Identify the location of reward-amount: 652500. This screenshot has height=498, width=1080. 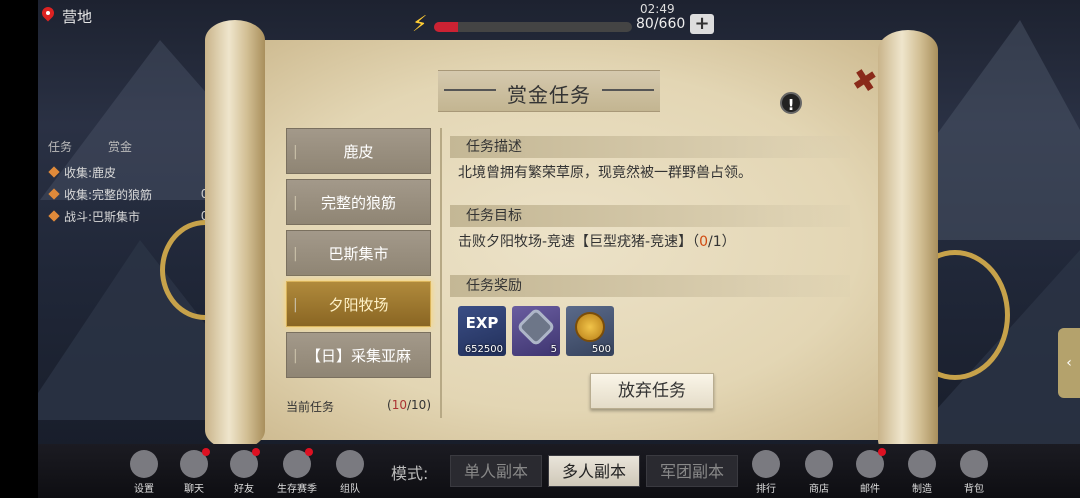
(483, 349).